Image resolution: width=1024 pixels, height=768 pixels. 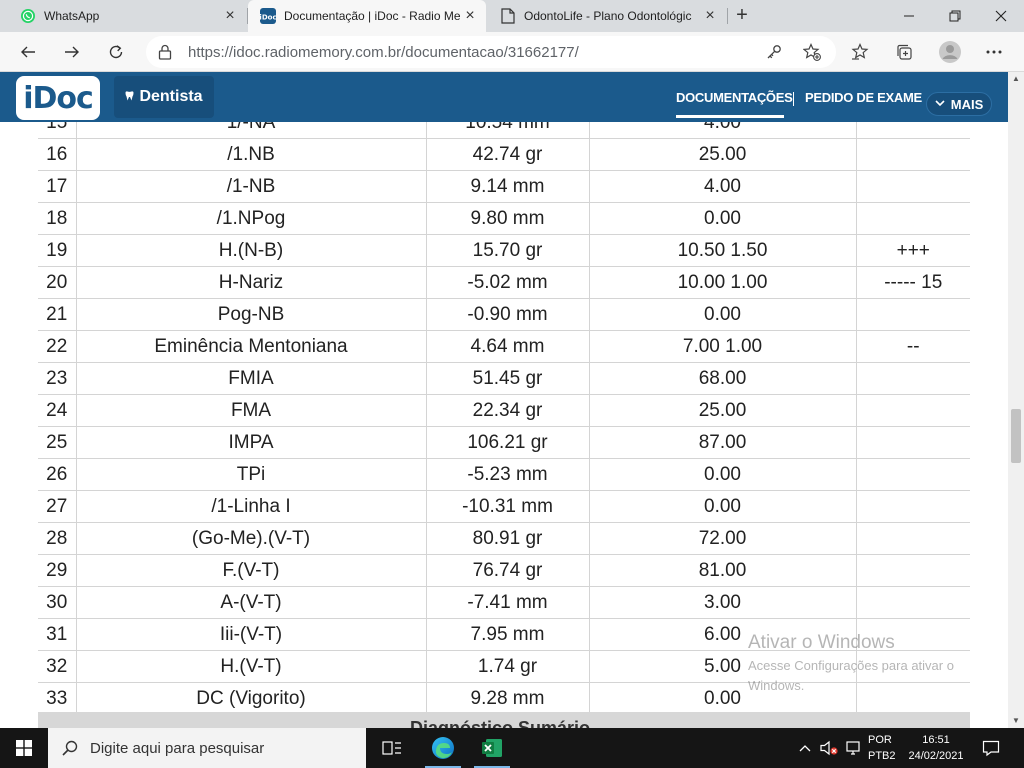 I want to click on logo-text: iDoc, so click(x=58, y=98).